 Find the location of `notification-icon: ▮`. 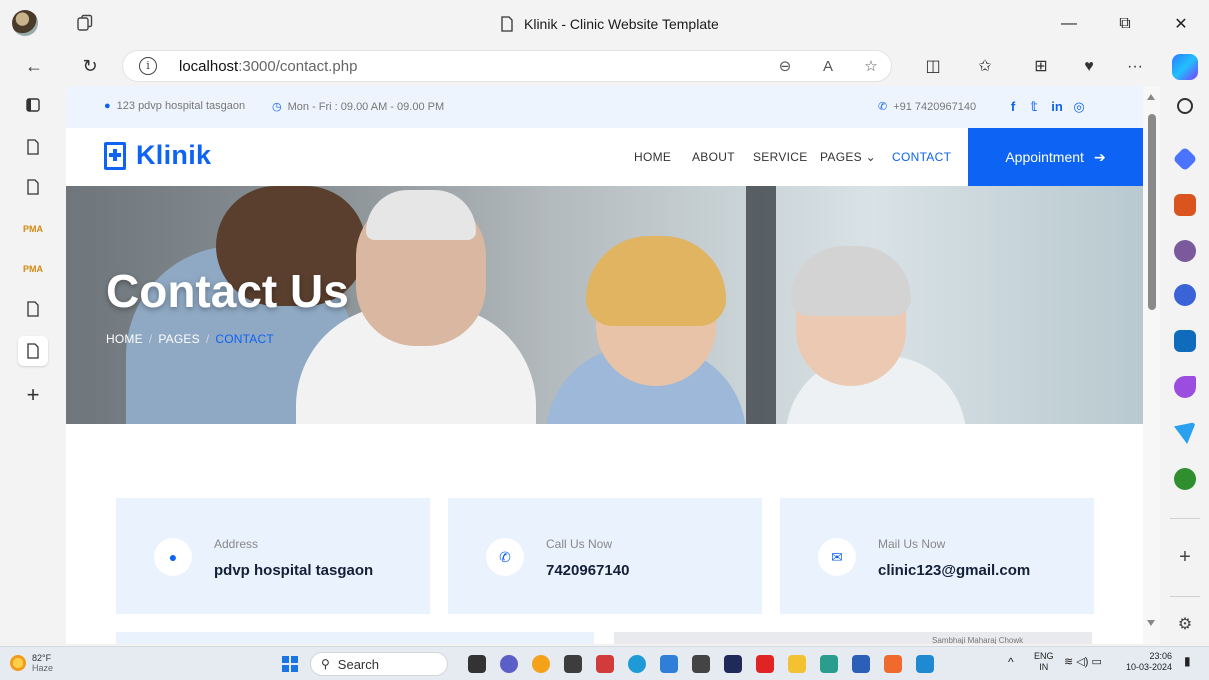

notification-icon: ▮ is located at coordinates (1187, 661).